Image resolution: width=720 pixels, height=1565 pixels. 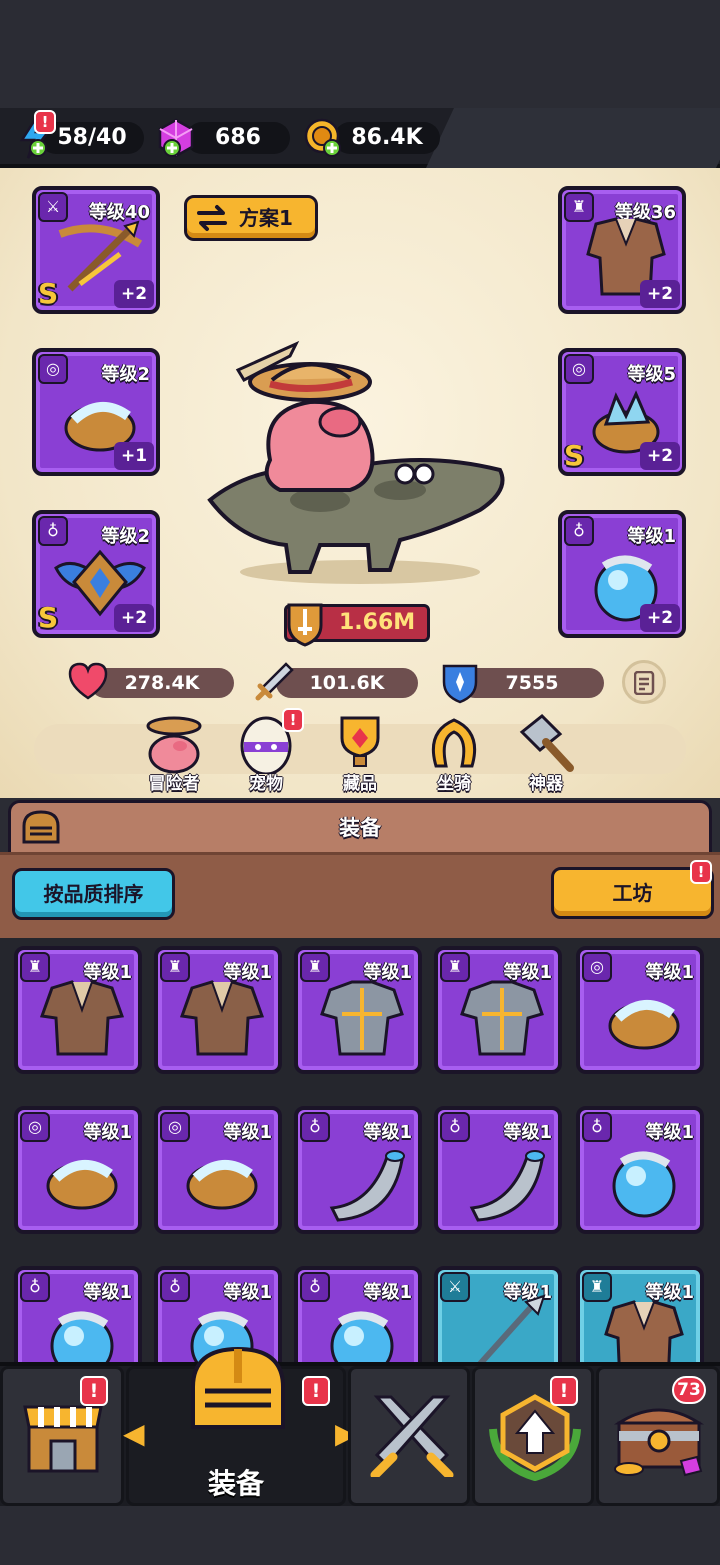 I want to click on menu-artifact: 神器, so click(x=546, y=753).